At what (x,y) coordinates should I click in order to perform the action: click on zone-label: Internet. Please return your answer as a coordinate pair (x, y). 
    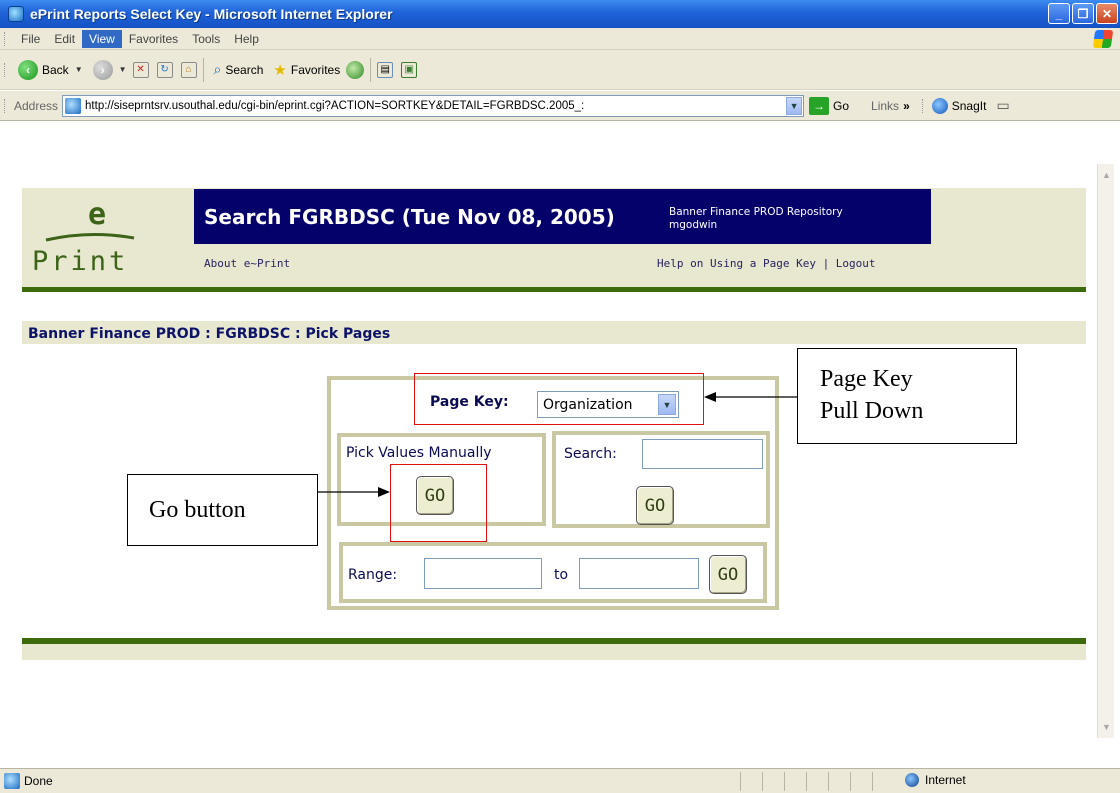
    Looking at the image, I should click on (945, 780).